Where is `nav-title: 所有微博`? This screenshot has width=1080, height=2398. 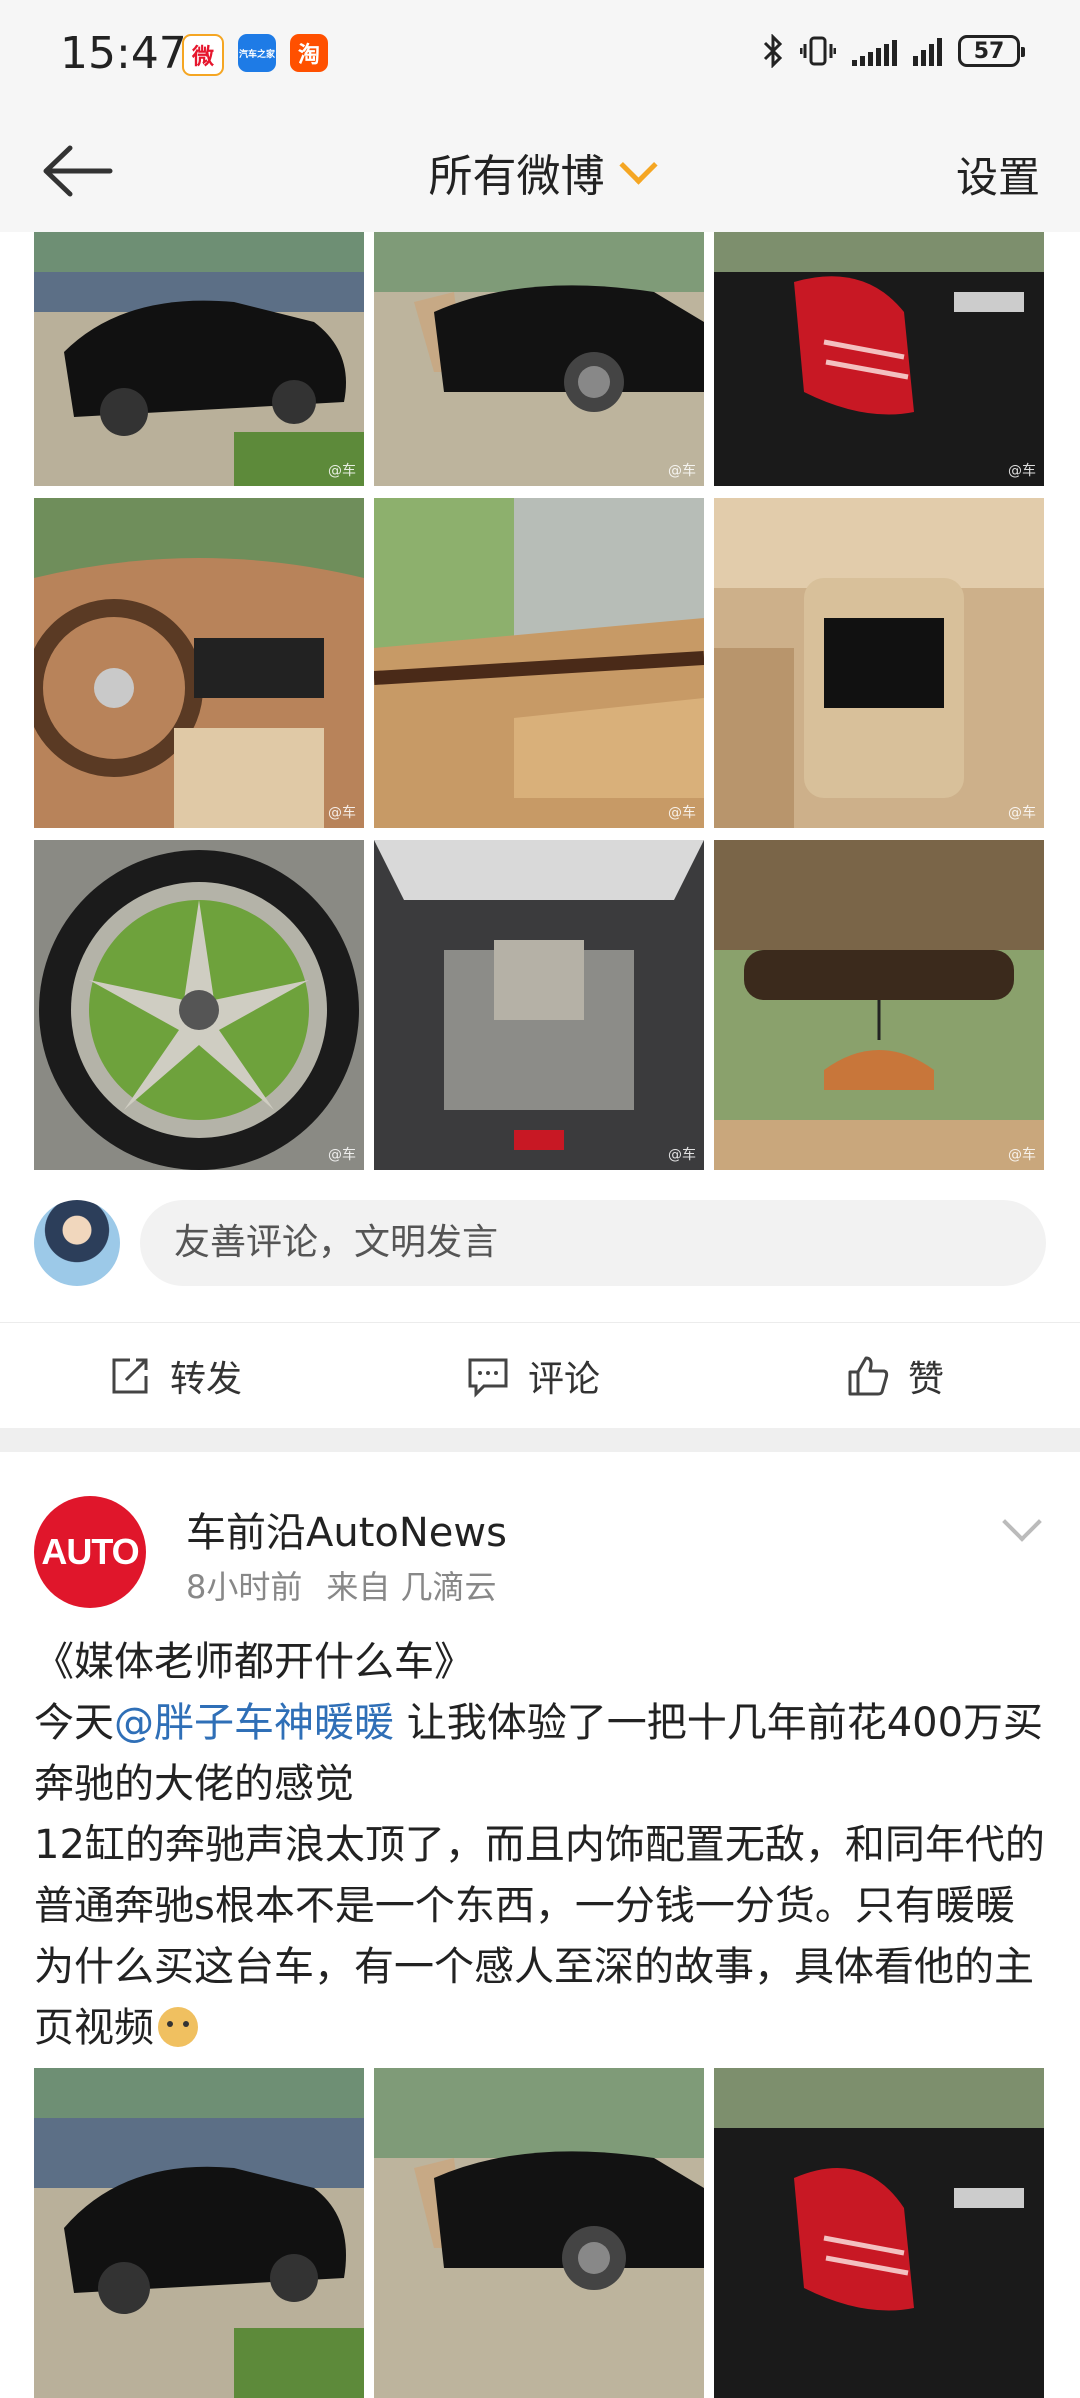
nav-title: 所有微博 is located at coordinates (516, 176).